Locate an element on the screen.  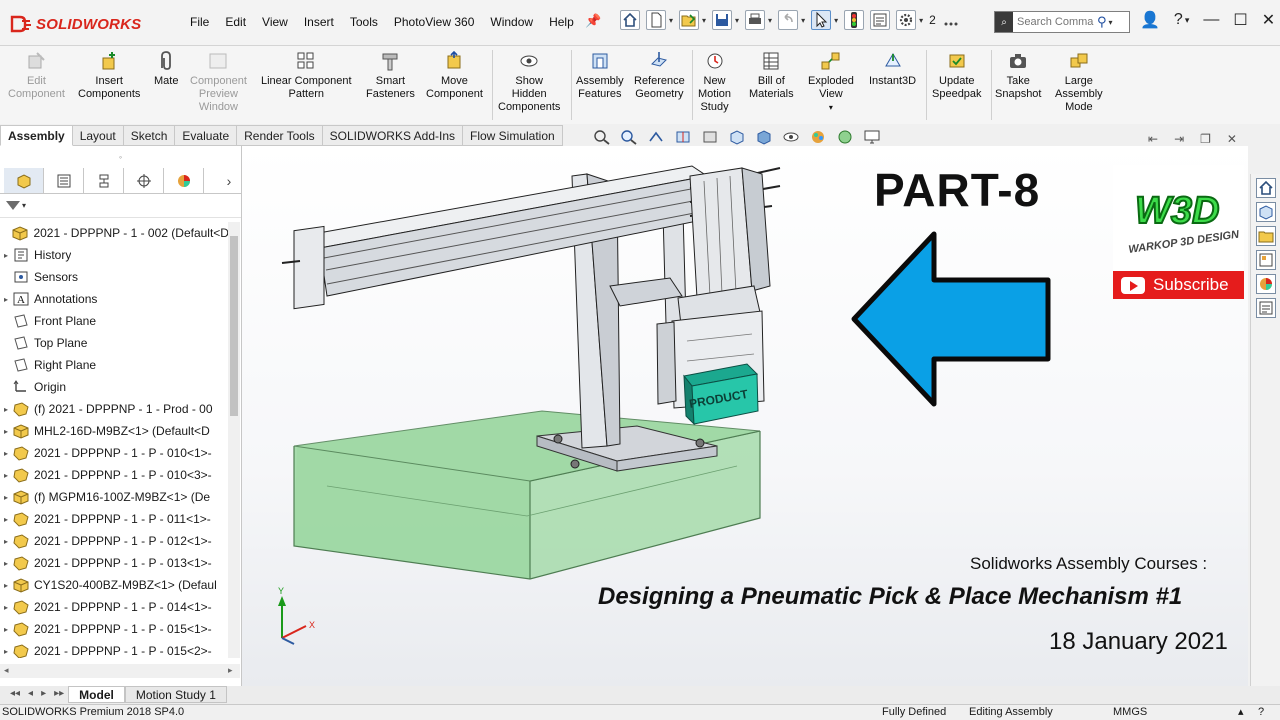
tabs-prev-arrow-icon: ◂ is located at coordinates (30, 695).